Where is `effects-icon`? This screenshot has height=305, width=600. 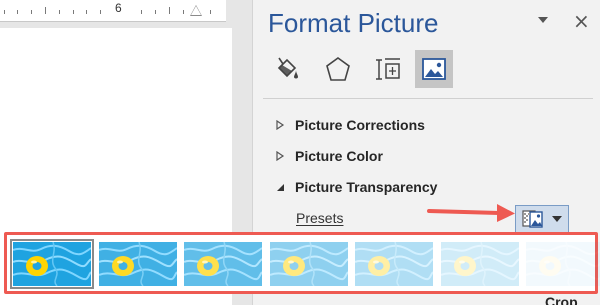 effects-icon is located at coordinates (338, 69).